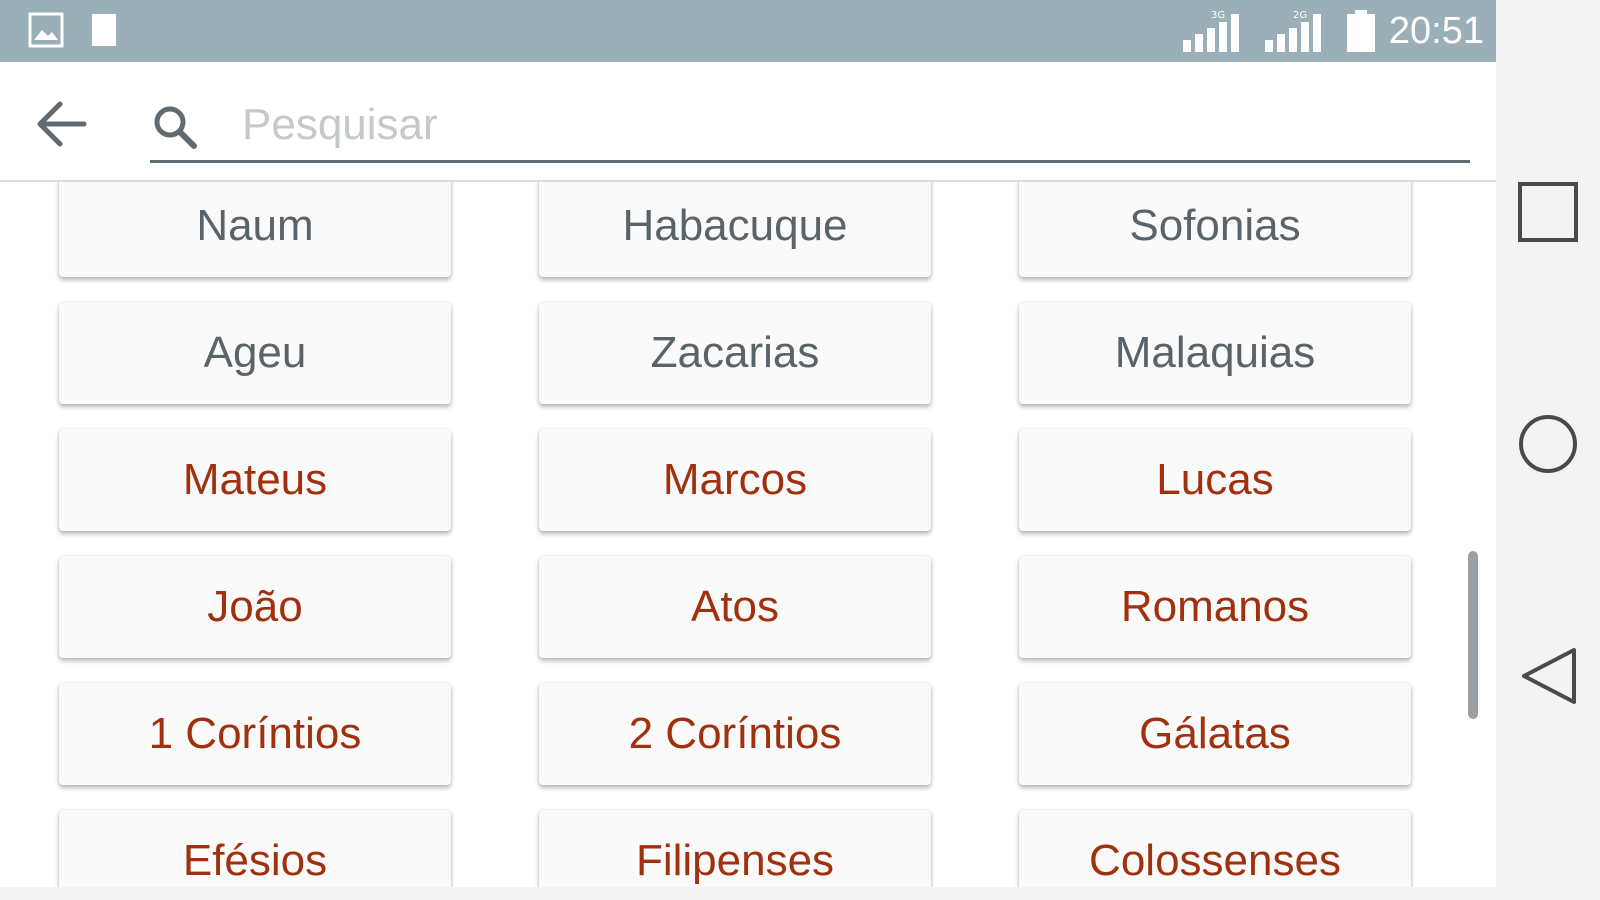 The width and height of the screenshot is (1600, 900). I want to click on search-input, so click(842, 125).